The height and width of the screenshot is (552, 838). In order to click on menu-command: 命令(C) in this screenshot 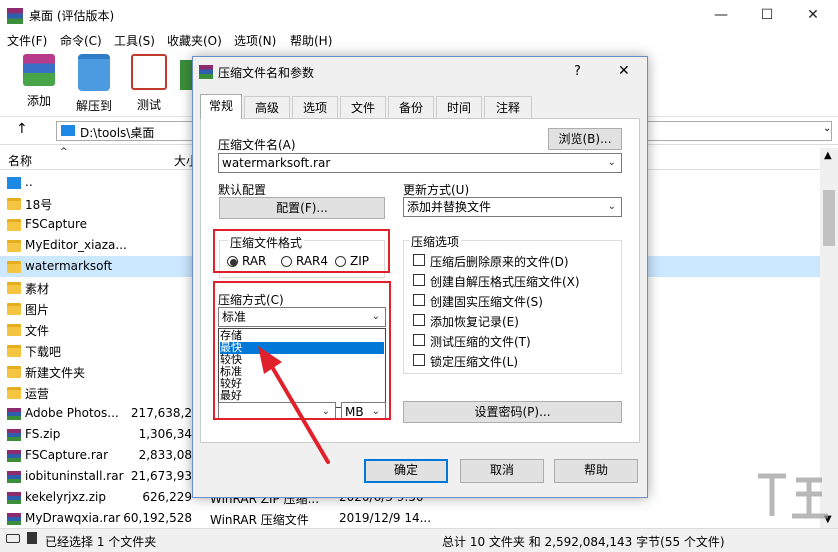, I will do `click(81, 40)`.